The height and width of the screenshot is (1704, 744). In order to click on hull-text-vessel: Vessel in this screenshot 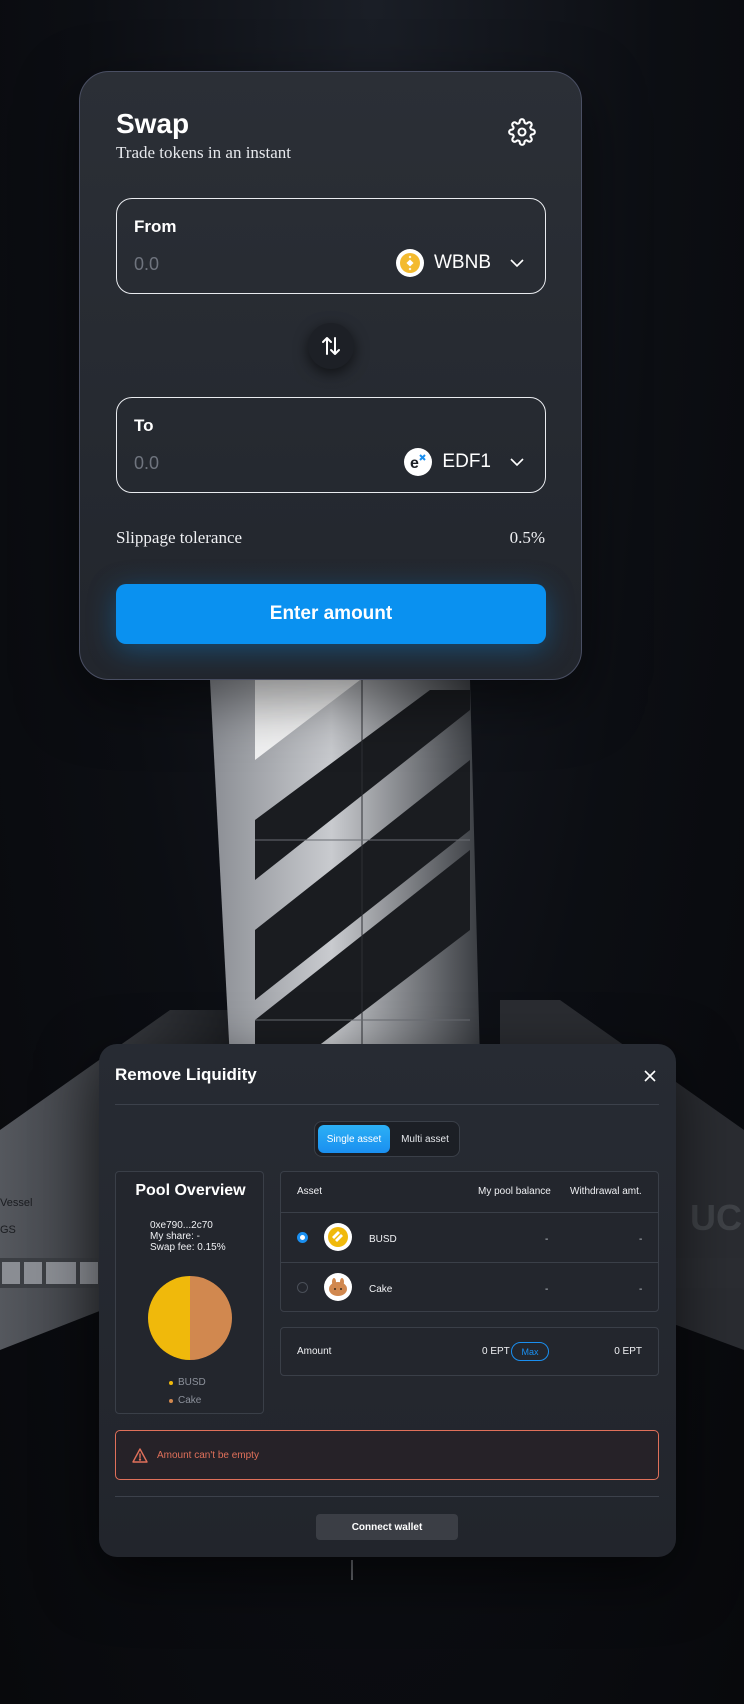, I will do `click(16, 1203)`.